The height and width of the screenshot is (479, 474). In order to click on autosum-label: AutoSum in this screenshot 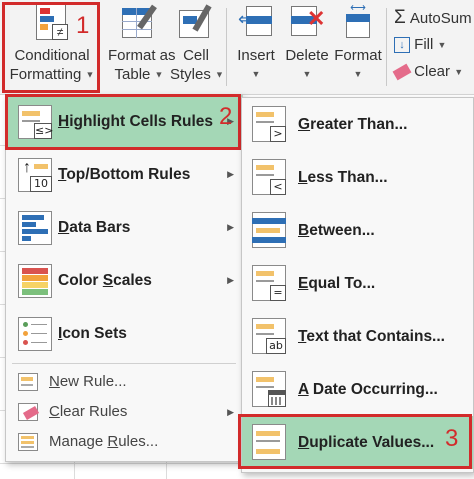, I will do `click(440, 18)`.